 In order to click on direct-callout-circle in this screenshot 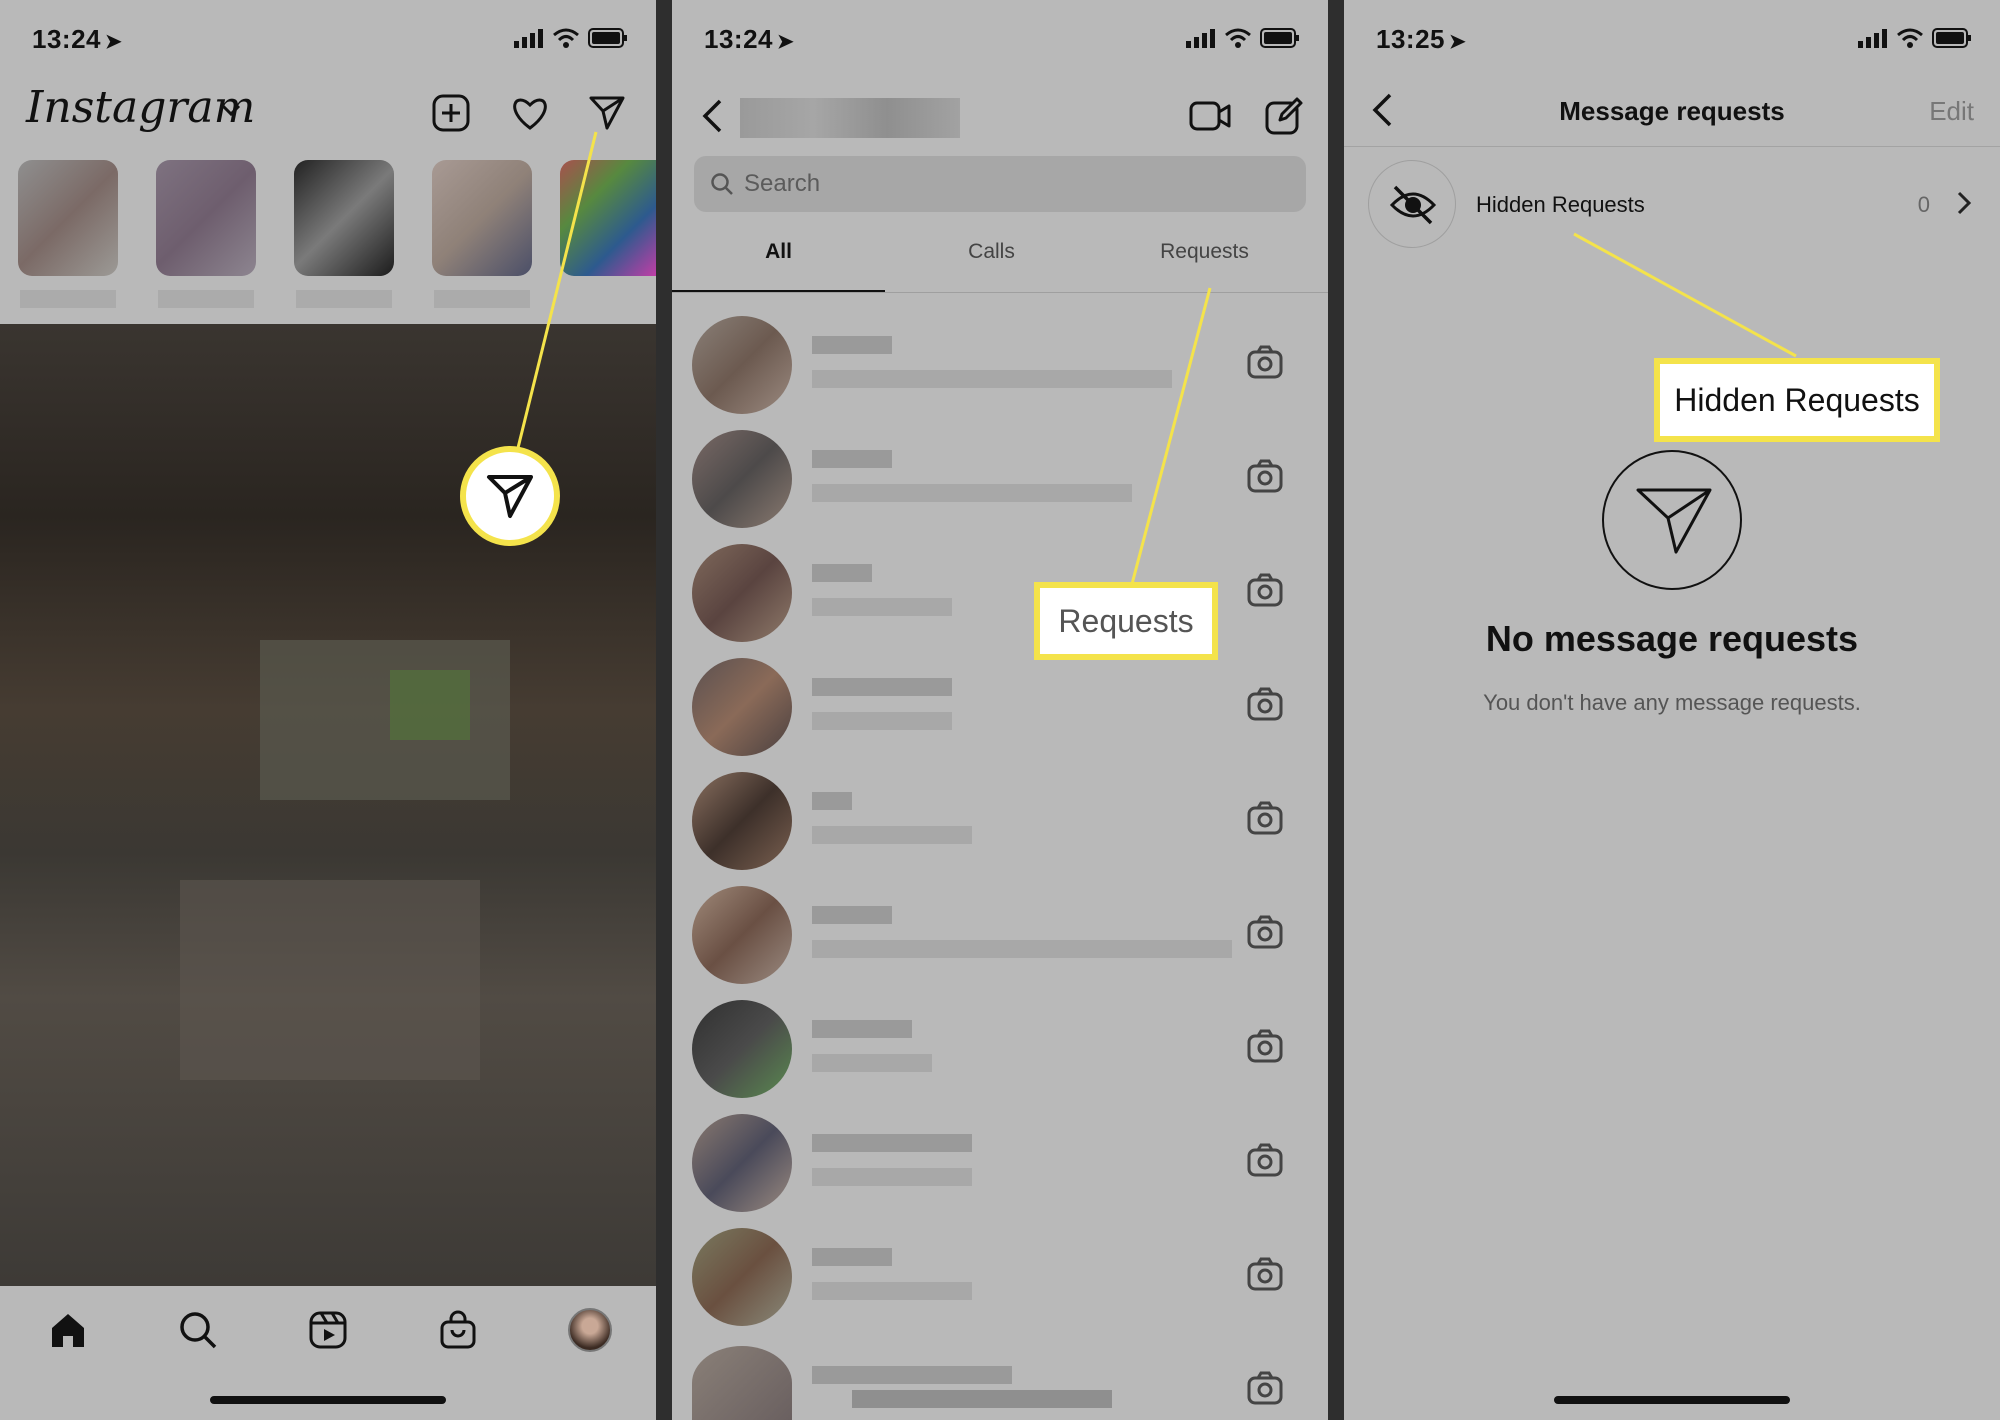, I will do `click(510, 496)`.